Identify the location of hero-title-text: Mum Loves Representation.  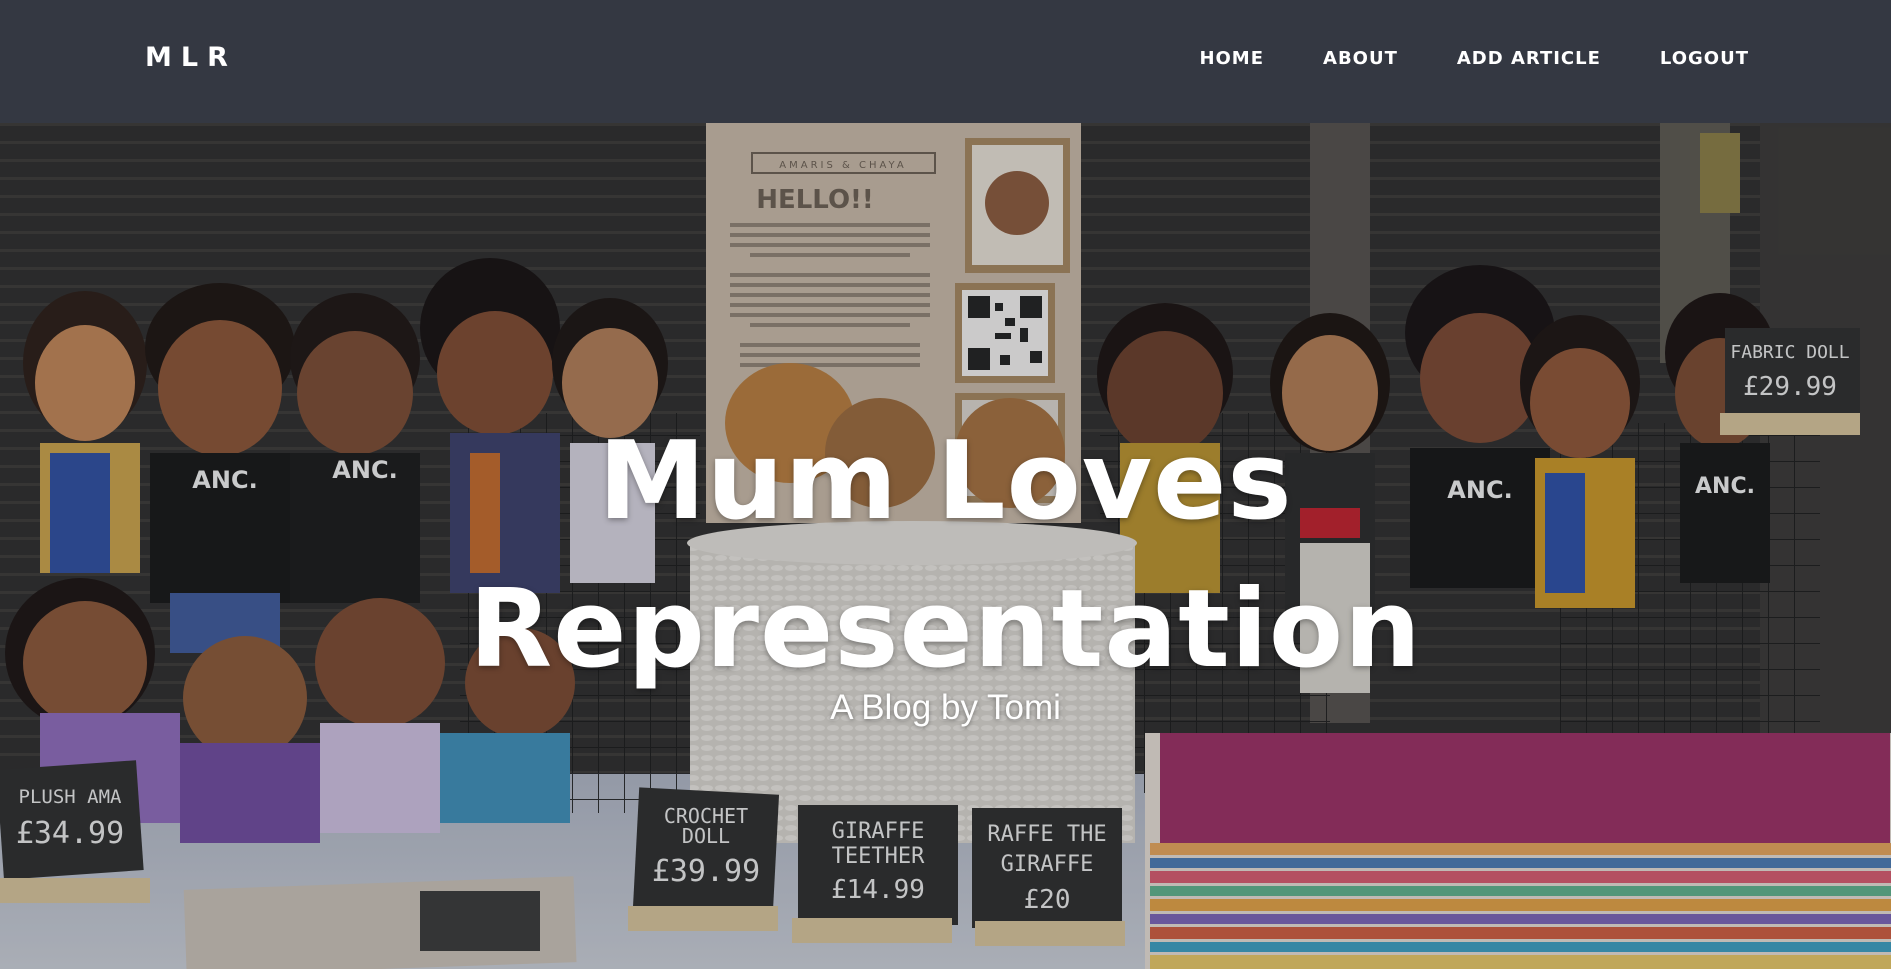
(945, 555).